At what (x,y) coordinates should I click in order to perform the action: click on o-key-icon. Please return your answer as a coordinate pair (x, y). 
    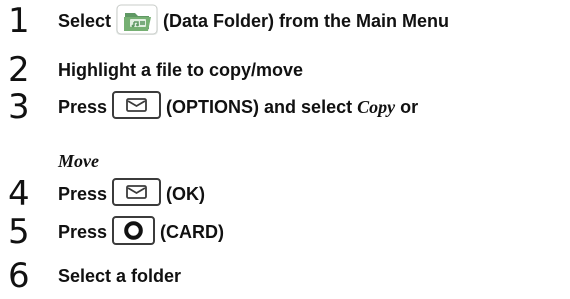
    Looking at the image, I should click on (133, 230).